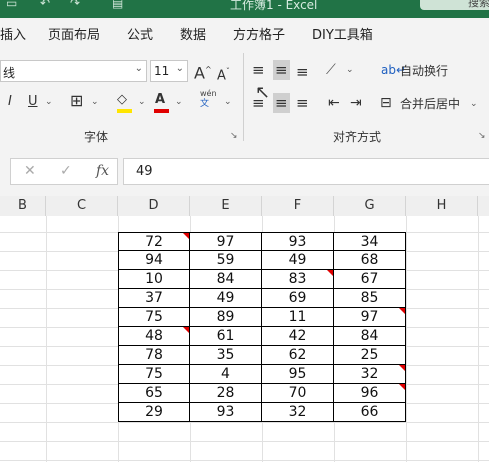 The height and width of the screenshot is (462, 489). Describe the element at coordinates (430, 104) in the screenshot. I see `merge-center-button: 合并后居中` at that location.